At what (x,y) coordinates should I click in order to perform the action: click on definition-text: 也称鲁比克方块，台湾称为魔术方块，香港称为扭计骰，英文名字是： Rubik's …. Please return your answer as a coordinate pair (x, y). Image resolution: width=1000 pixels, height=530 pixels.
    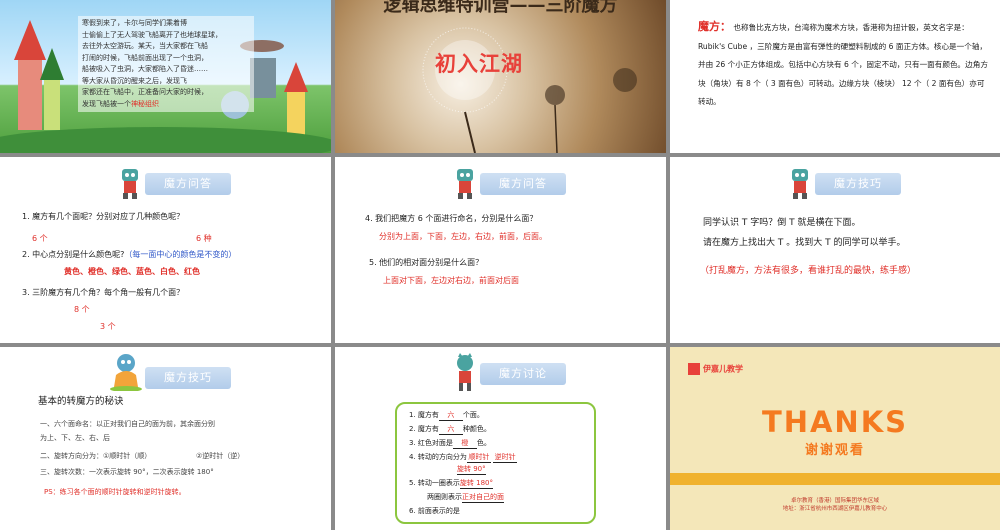
    Looking at the image, I should click on (843, 64).